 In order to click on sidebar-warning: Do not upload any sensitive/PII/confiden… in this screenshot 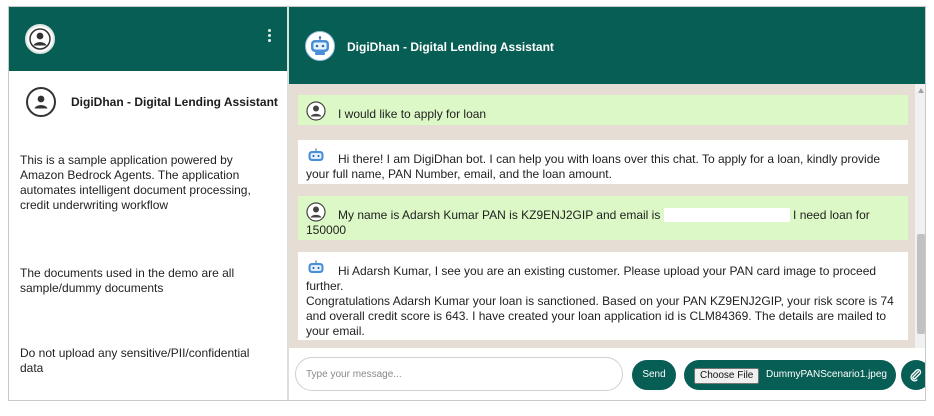, I will do `click(135, 360)`.